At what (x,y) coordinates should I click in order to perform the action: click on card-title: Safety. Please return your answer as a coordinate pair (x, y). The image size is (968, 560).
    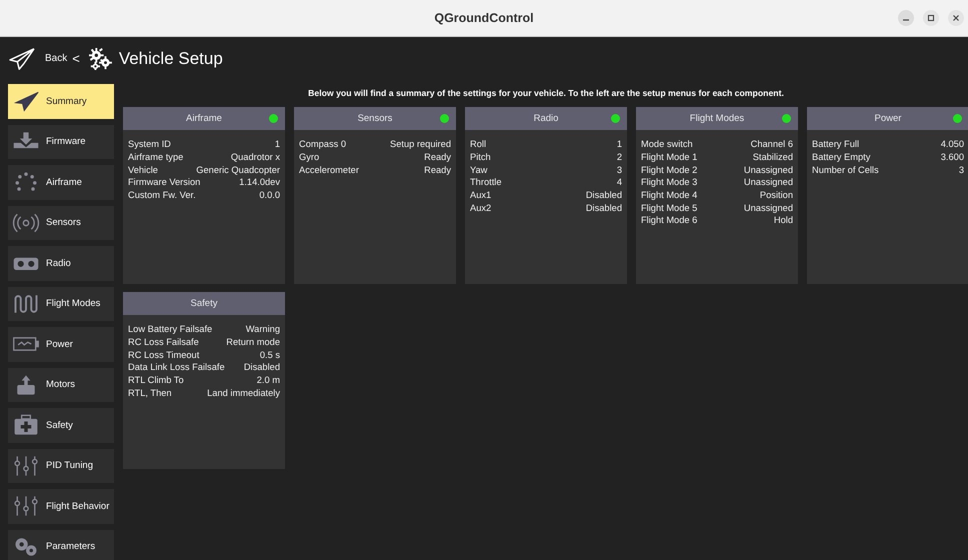
    Looking at the image, I should click on (204, 303).